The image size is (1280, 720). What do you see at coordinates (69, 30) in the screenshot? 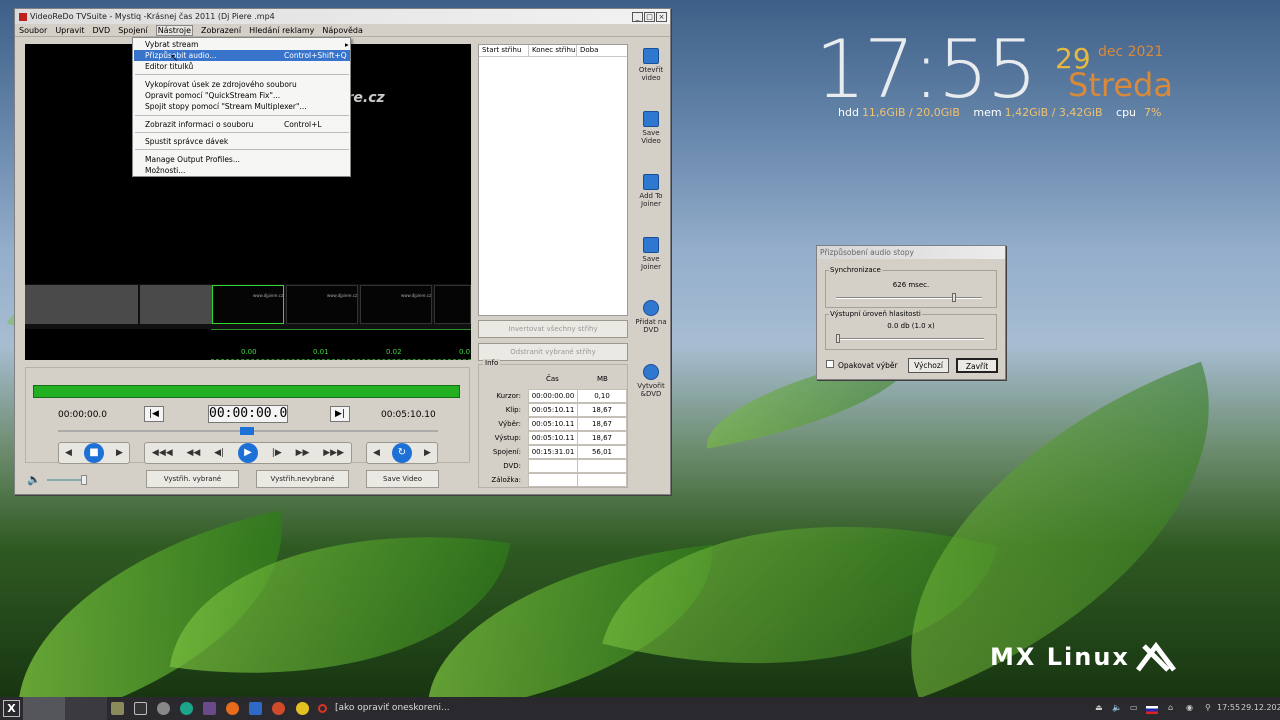
I see `menu-upravit: Upravit` at bounding box center [69, 30].